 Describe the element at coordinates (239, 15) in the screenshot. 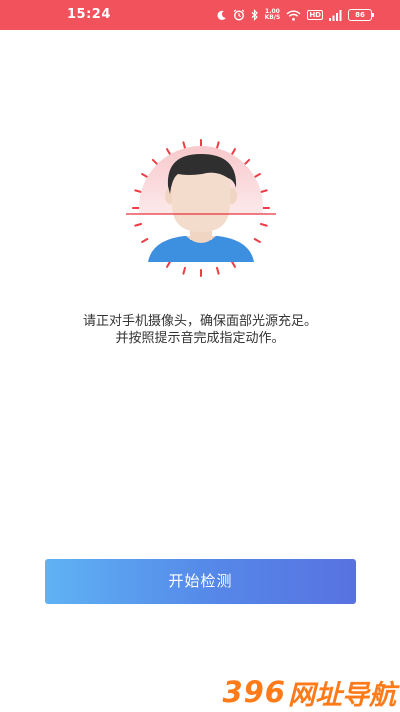

I see `alarm-icon` at that location.